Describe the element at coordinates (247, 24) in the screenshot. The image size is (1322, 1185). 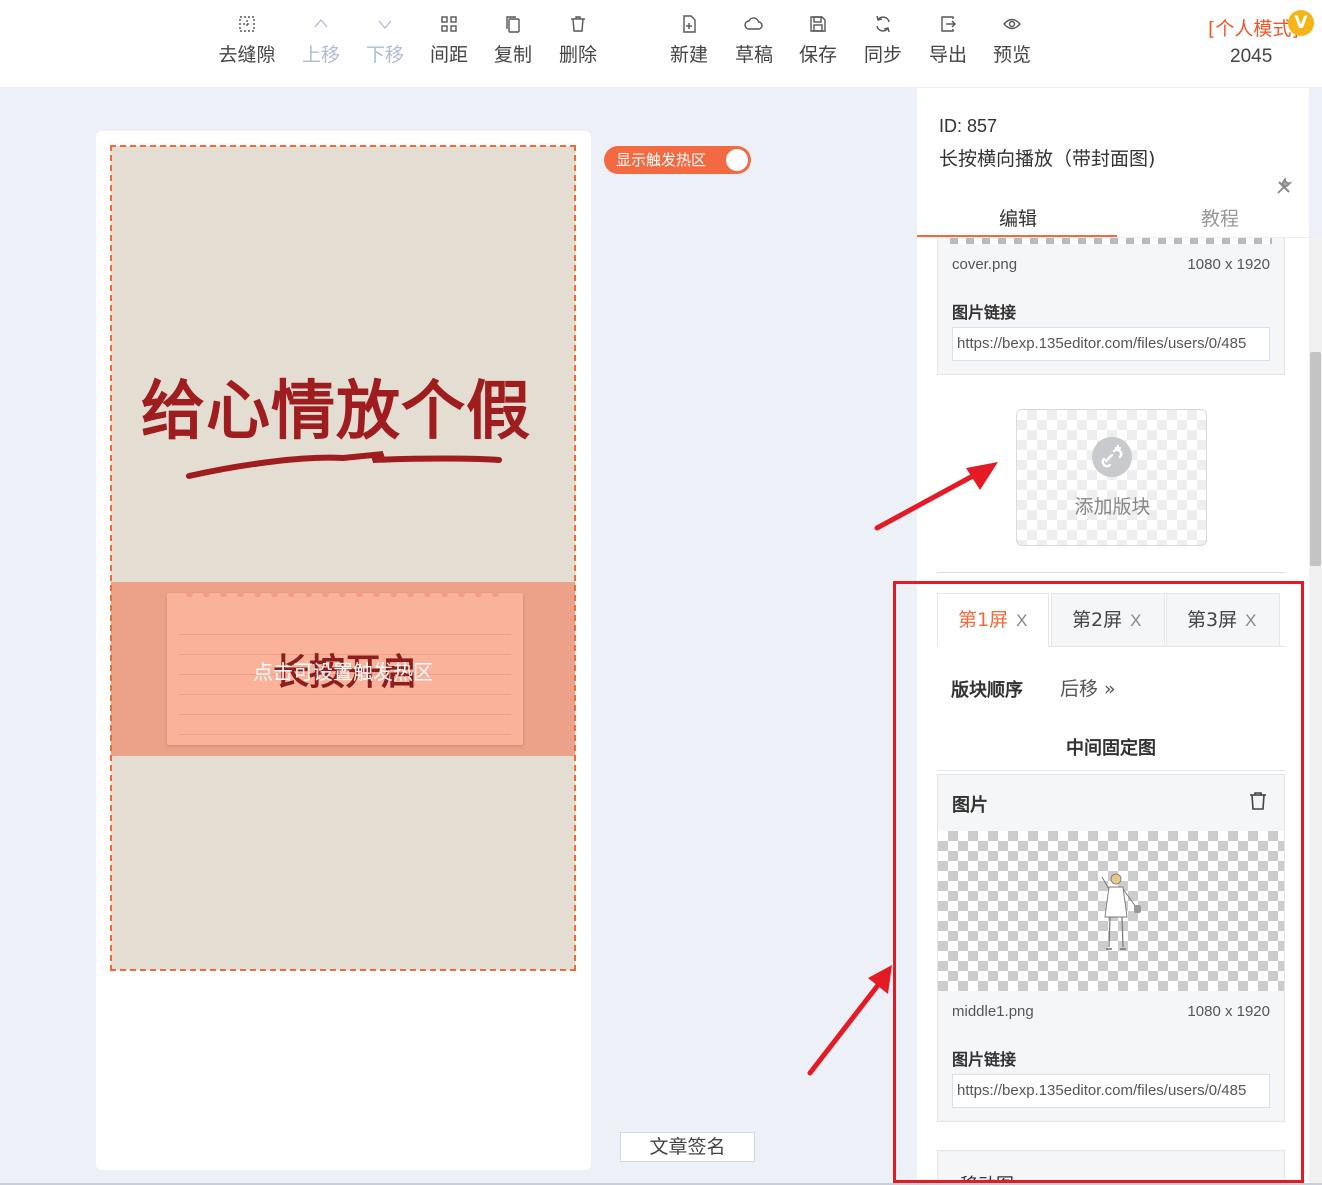
I see `grid-icon` at that location.